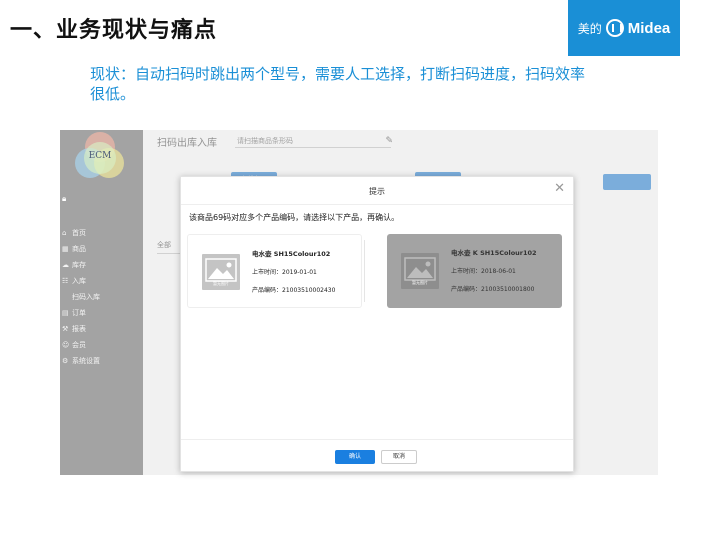  What do you see at coordinates (338, 84) in the screenshot?
I see `slide-description: 现状：自动扫码时跳出两个型号，需要人工选择，打断扫码进度，扫码效率很低。` at bounding box center [338, 84].